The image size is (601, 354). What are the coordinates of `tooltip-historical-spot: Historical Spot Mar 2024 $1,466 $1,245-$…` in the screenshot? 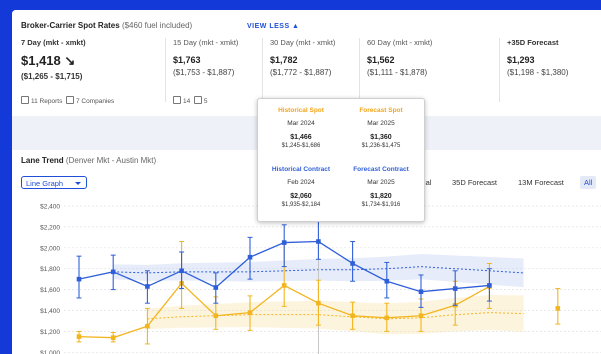 It's located at (301, 128).